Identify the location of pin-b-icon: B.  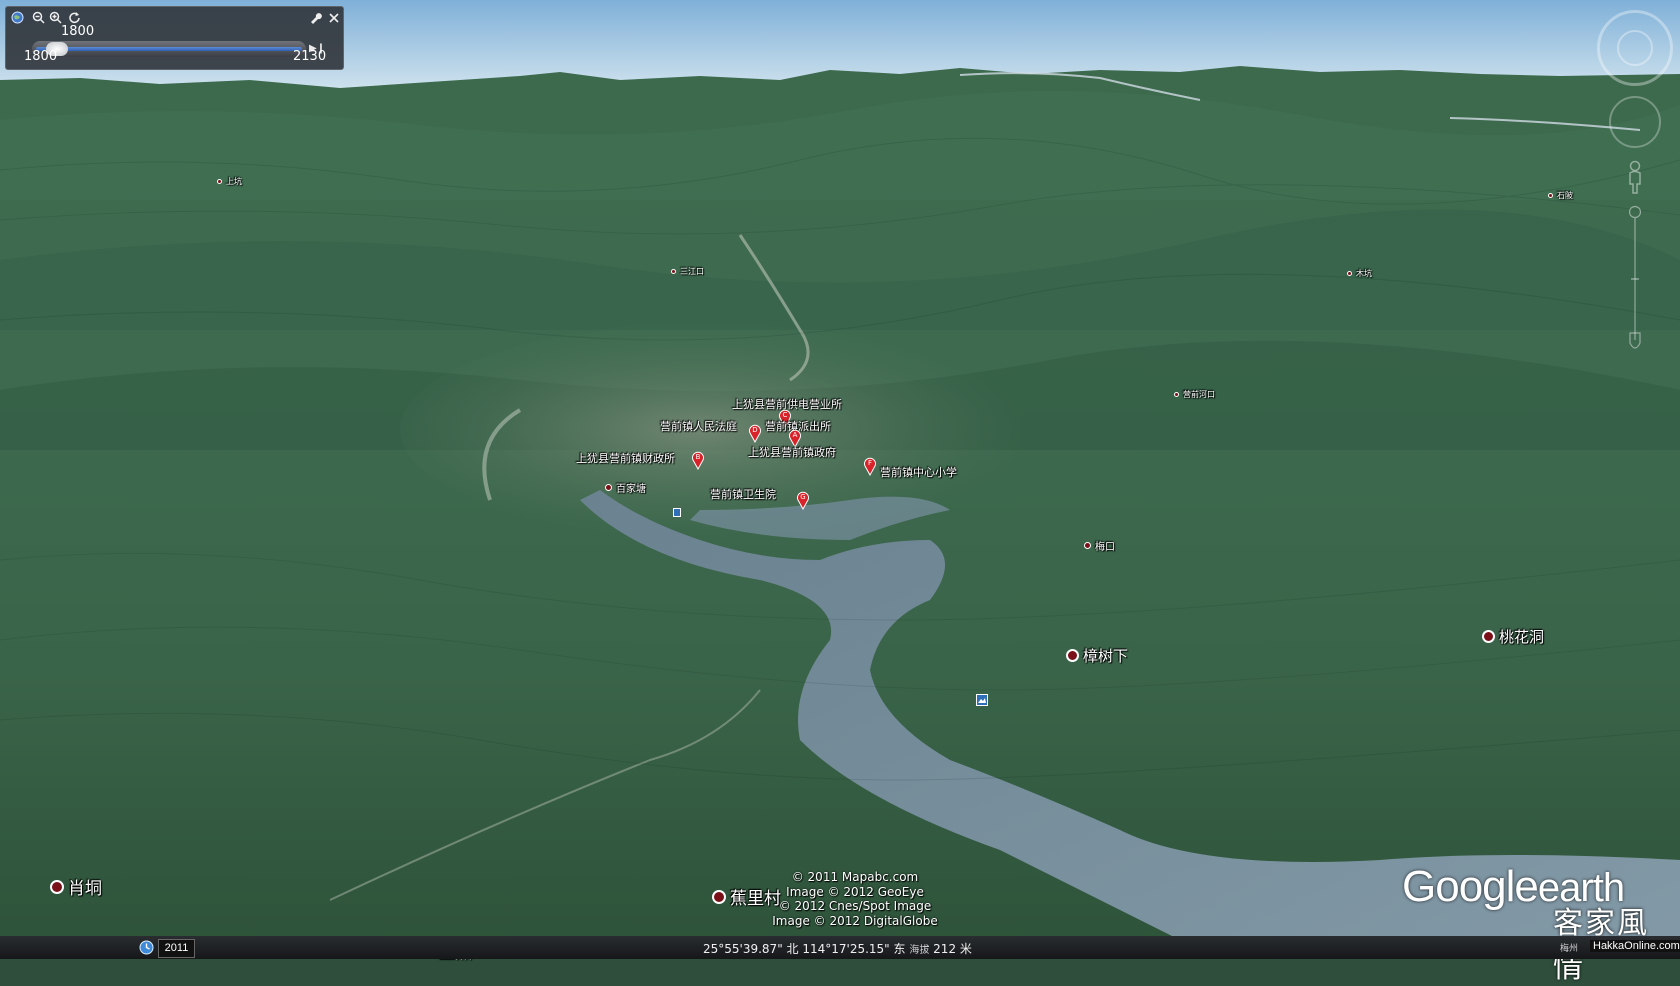
(698, 460).